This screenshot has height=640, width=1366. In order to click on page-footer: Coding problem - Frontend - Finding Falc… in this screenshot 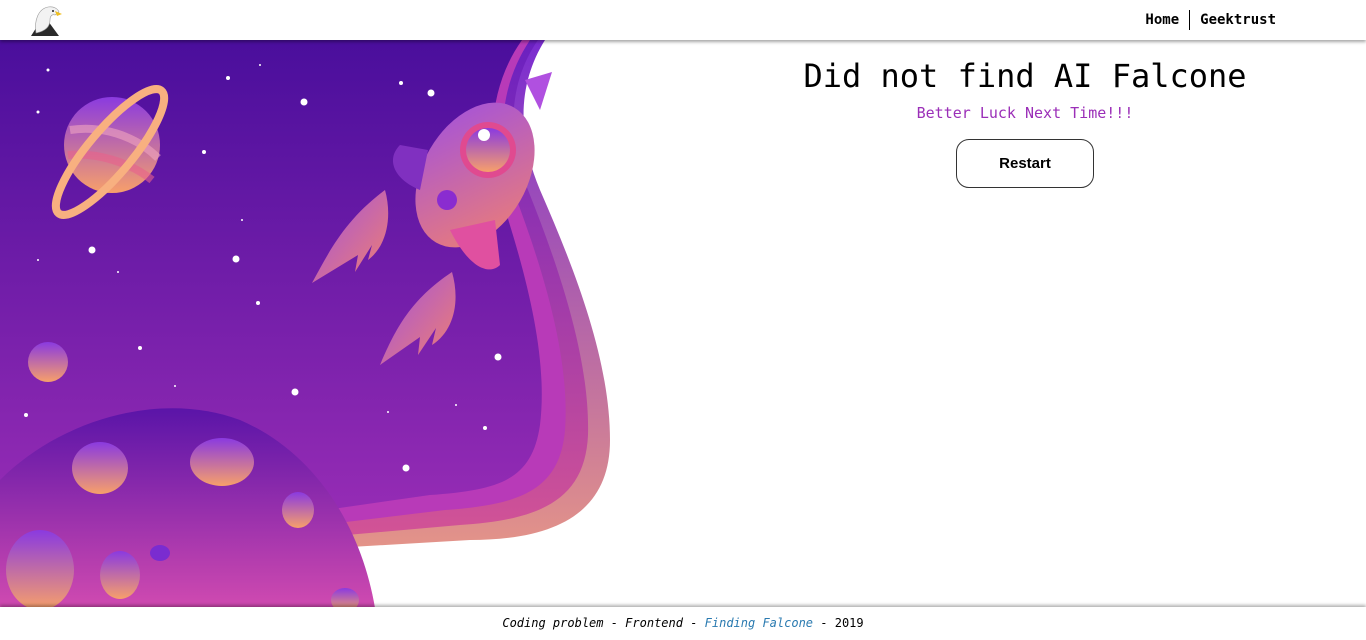, I will do `click(683, 623)`.